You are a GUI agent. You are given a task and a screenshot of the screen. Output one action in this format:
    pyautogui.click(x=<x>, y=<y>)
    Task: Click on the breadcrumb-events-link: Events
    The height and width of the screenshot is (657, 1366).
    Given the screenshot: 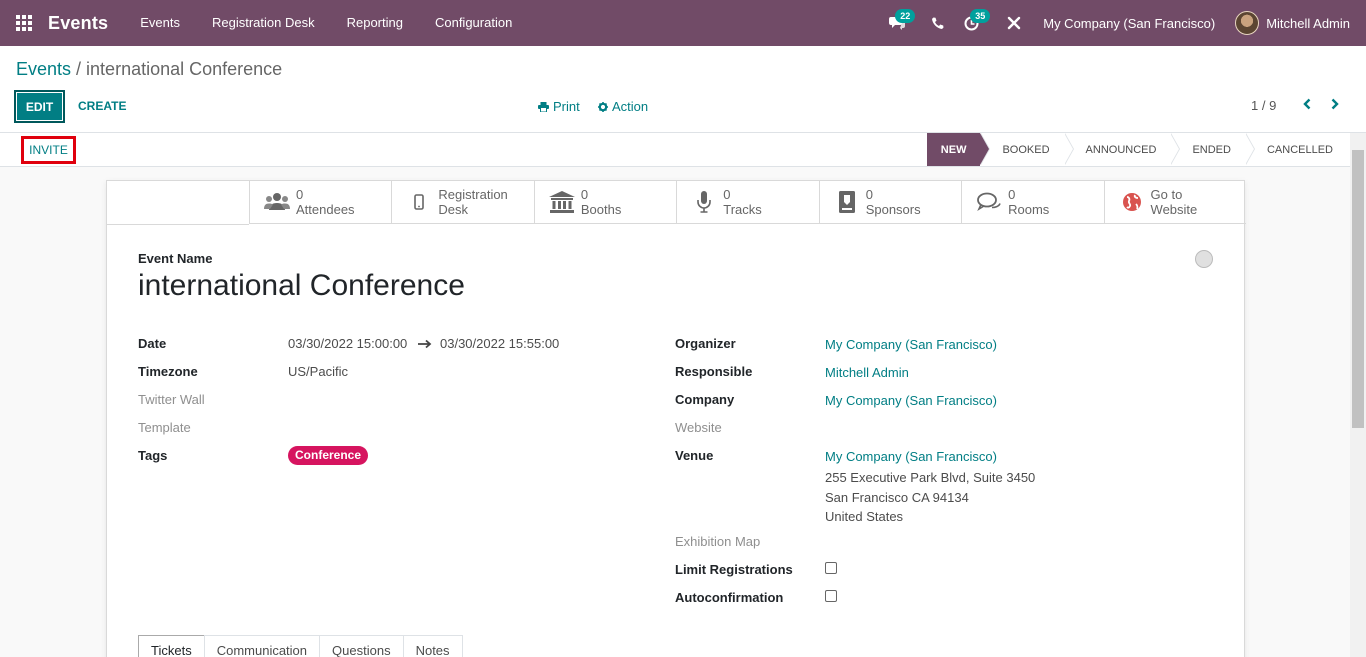 What is the action you would take?
    pyautogui.click(x=43, y=69)
    